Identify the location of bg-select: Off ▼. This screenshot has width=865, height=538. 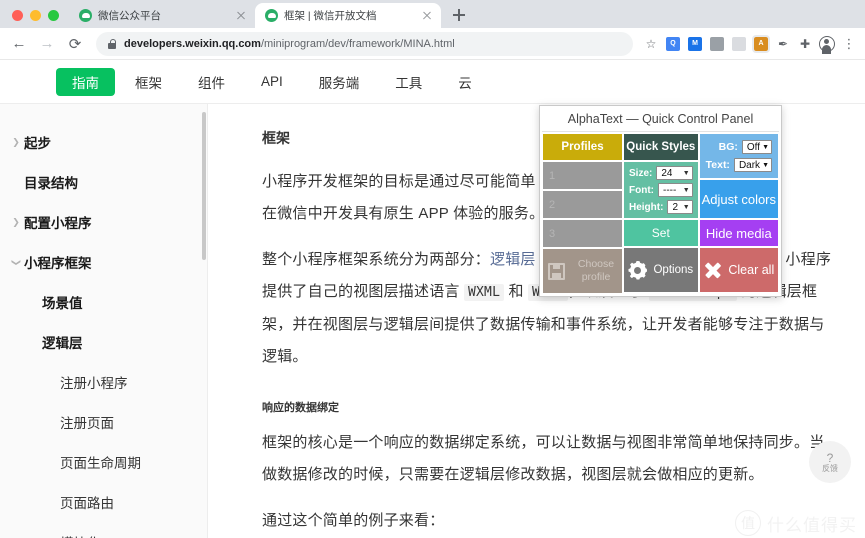
(756, 147).